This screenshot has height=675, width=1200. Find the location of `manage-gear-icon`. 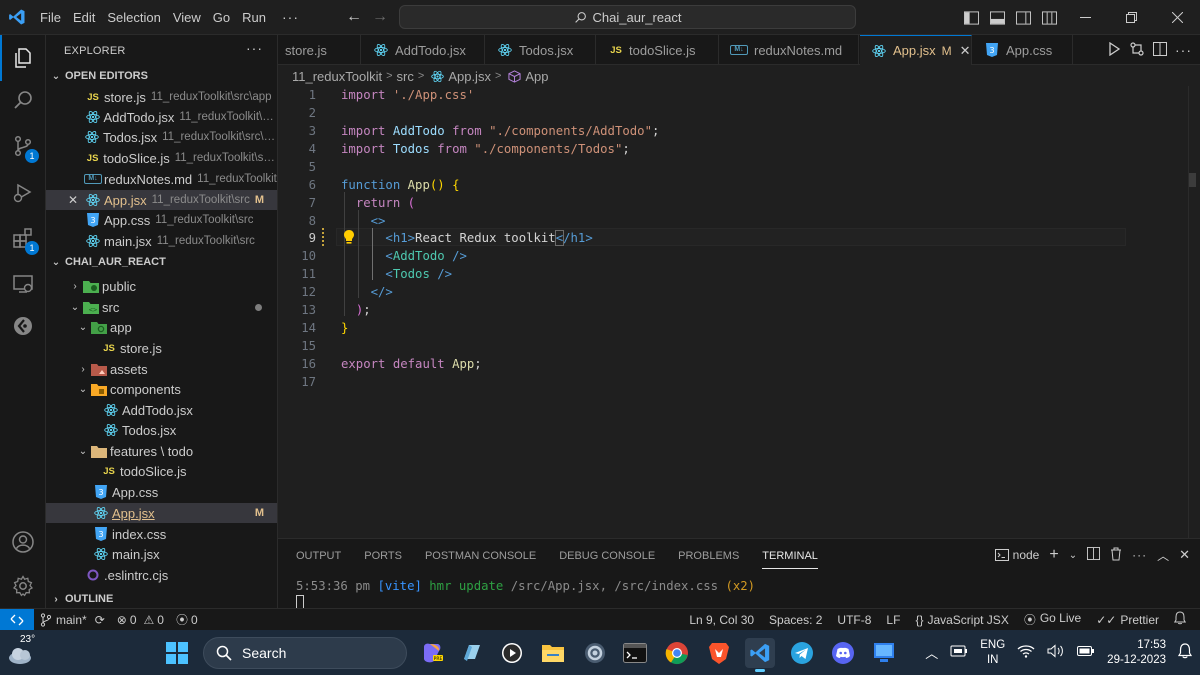

manage-gear-icon is located at coordinates (23, 586).